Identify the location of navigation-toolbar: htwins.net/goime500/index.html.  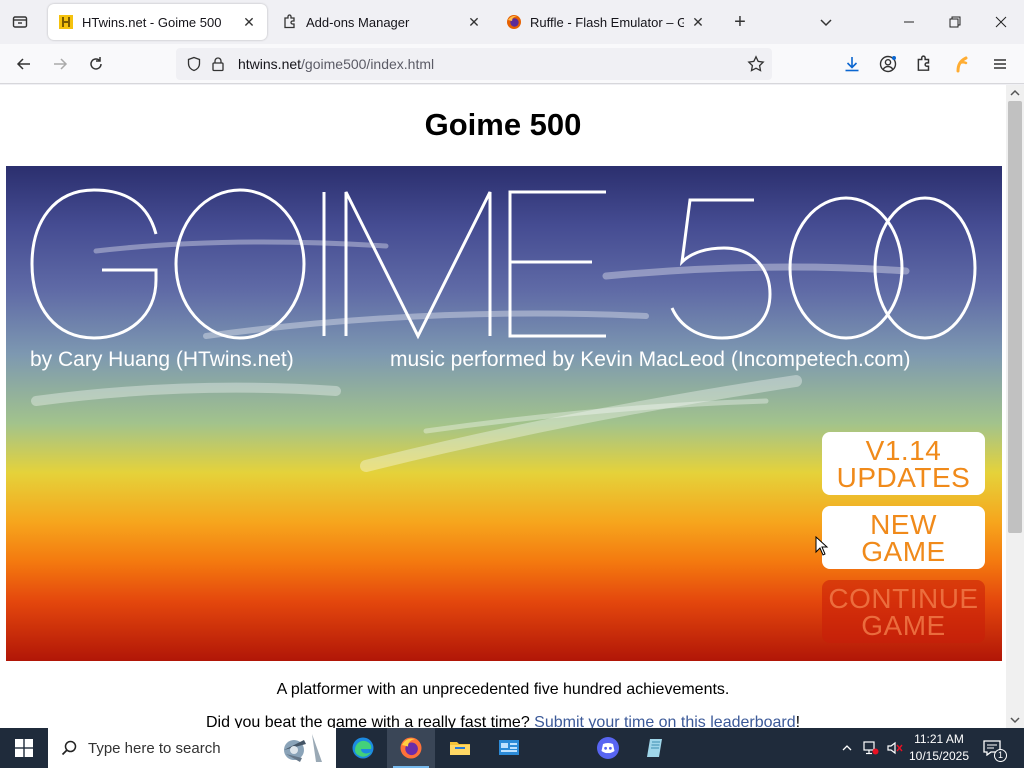
(512, 64).